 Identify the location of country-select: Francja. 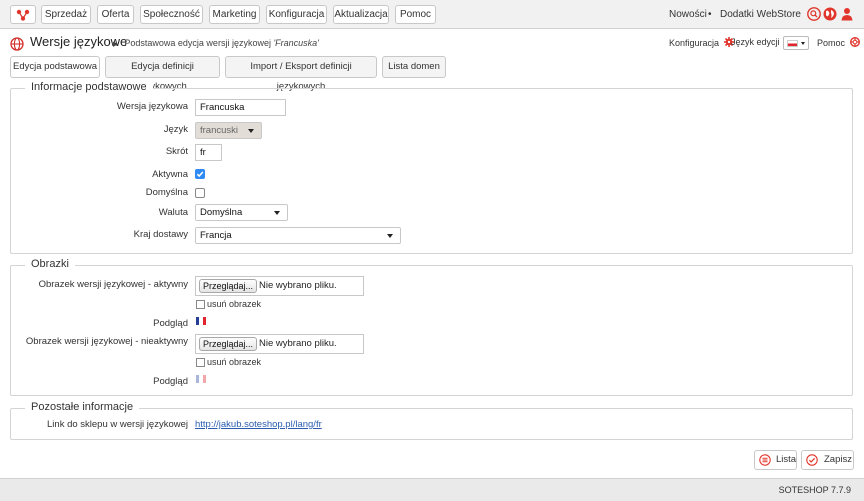
(298, 235).